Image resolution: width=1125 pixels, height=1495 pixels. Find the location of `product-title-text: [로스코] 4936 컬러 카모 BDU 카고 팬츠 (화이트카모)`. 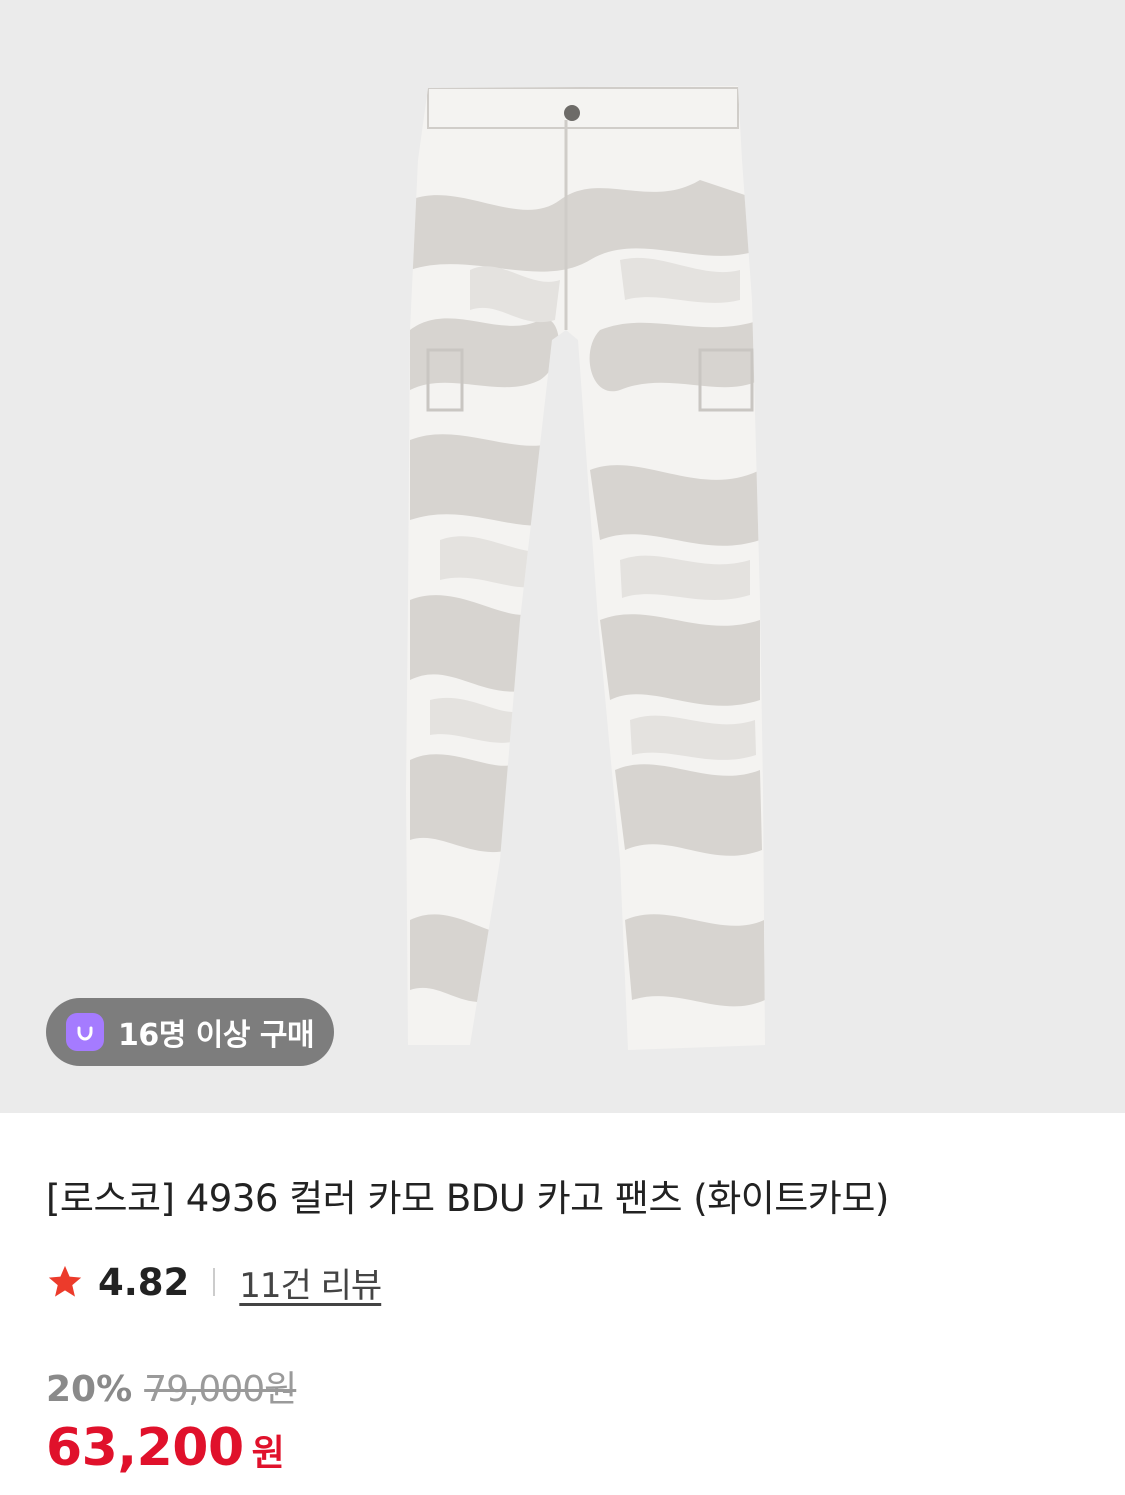

product-title-text: [로스코] 4936 컬러 카모 BDU 카고 팬츠 (화이트카모) is located at coordinates (467, 1198).